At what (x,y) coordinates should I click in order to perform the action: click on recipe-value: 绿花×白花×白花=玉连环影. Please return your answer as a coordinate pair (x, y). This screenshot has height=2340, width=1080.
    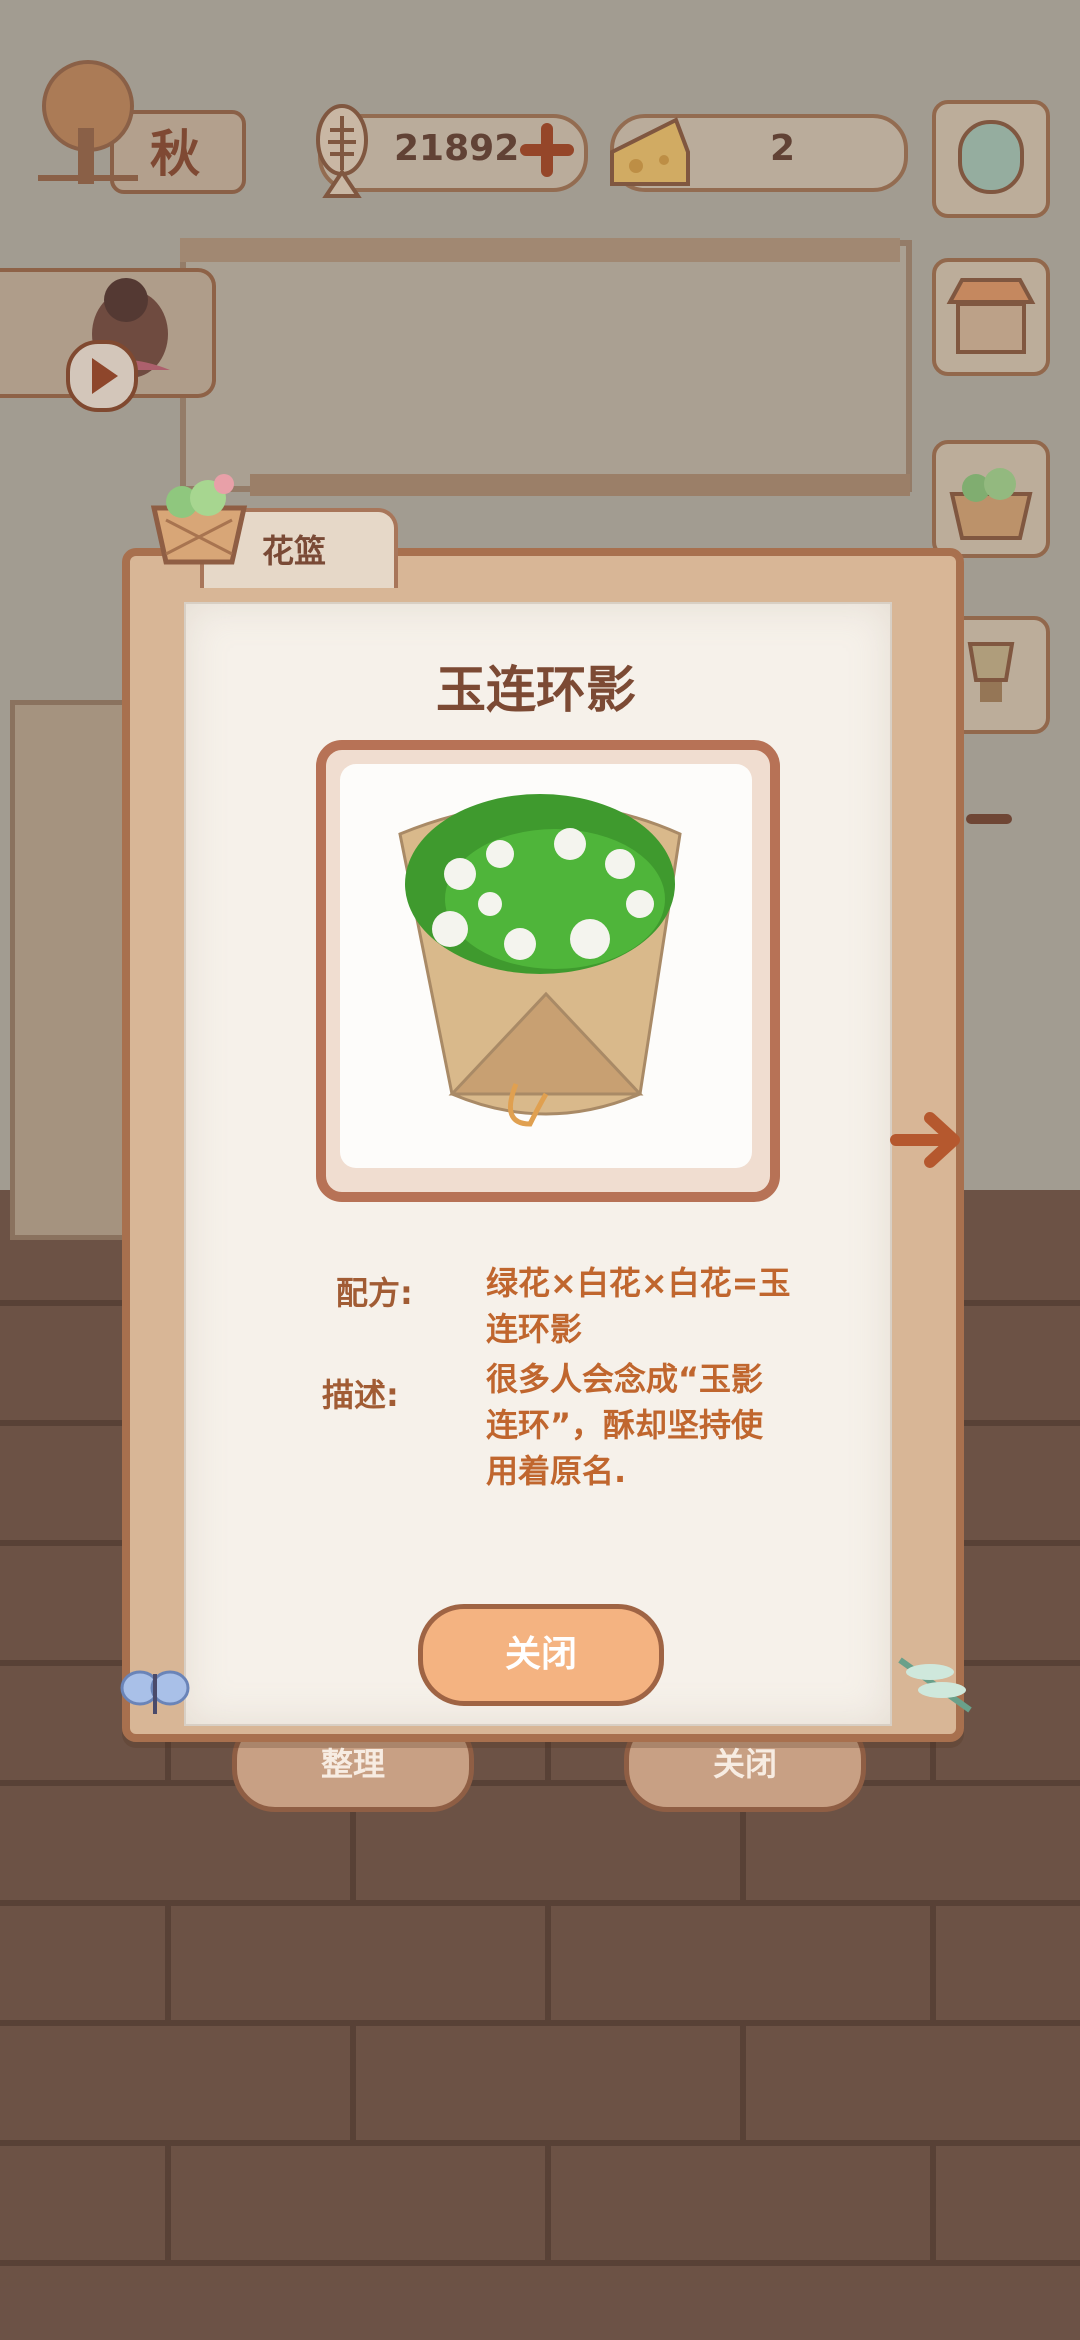
    Looking at the image, I should click on (638, 1306).